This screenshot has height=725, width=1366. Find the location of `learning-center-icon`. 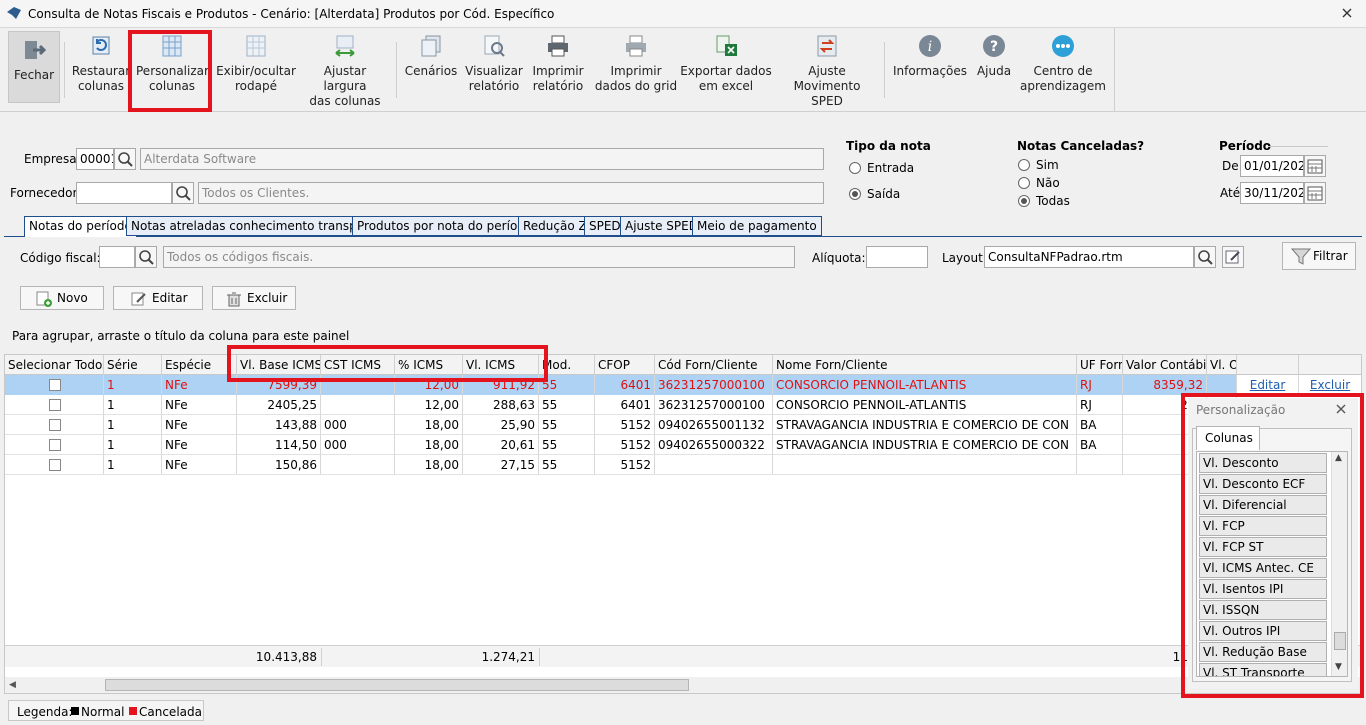

learning-center-icon is located at coordinates (1063, 46).